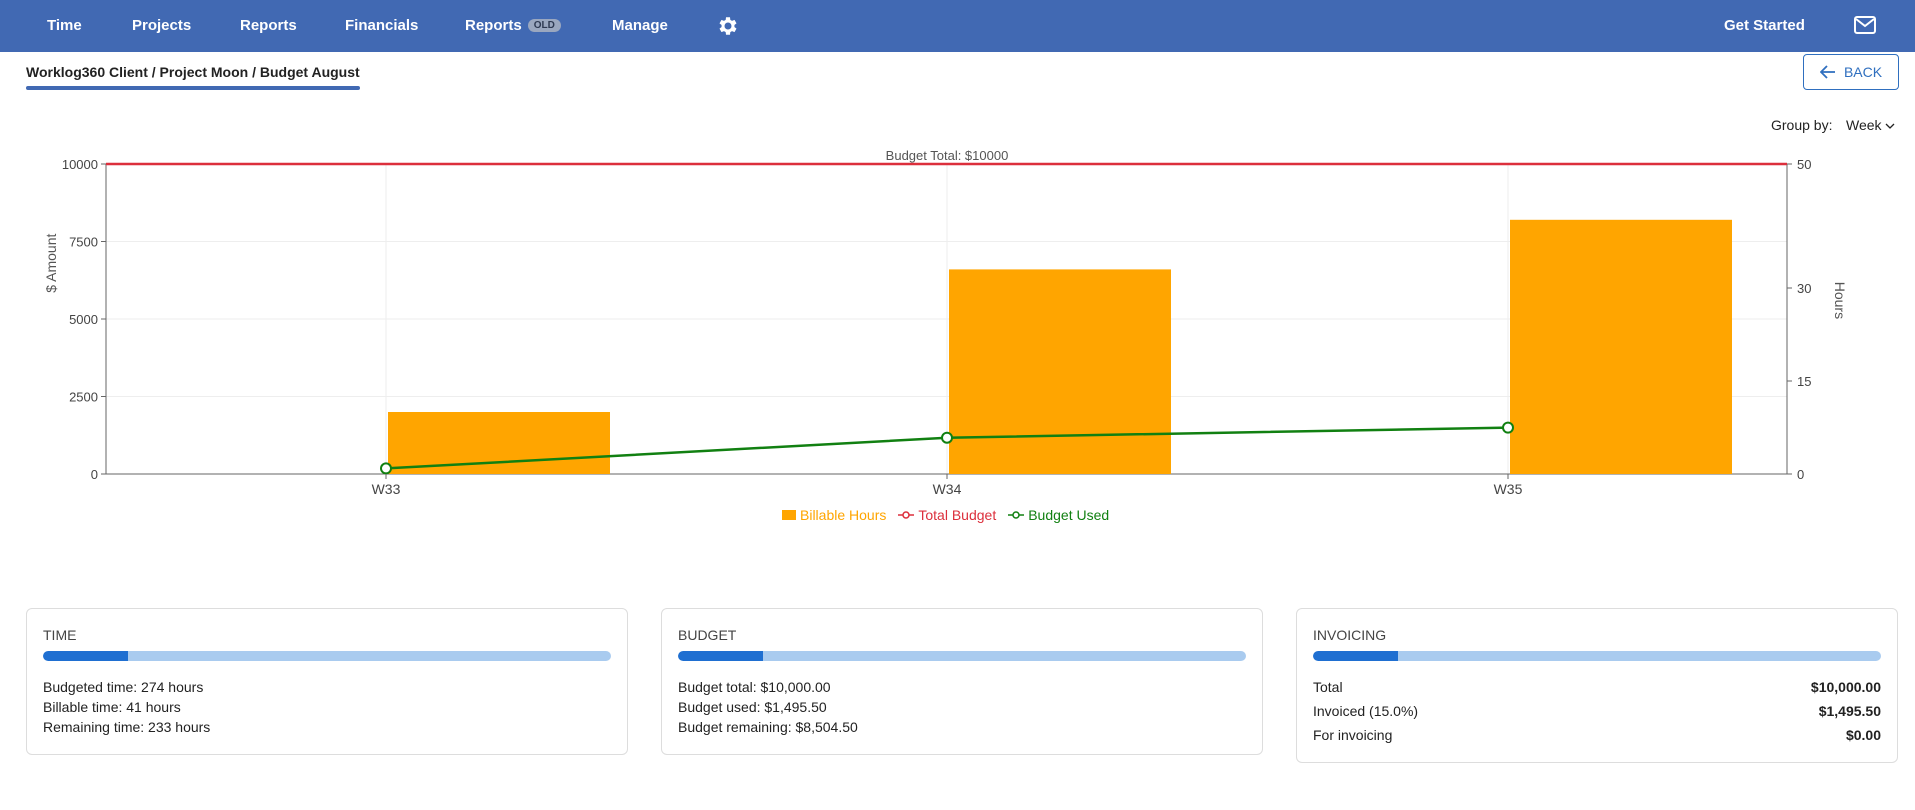  What do you see at coordinates (1863, 735) in the screenshot?
I see `invoicing-pending-value: $0.00` at bounding box center [1863, 735].